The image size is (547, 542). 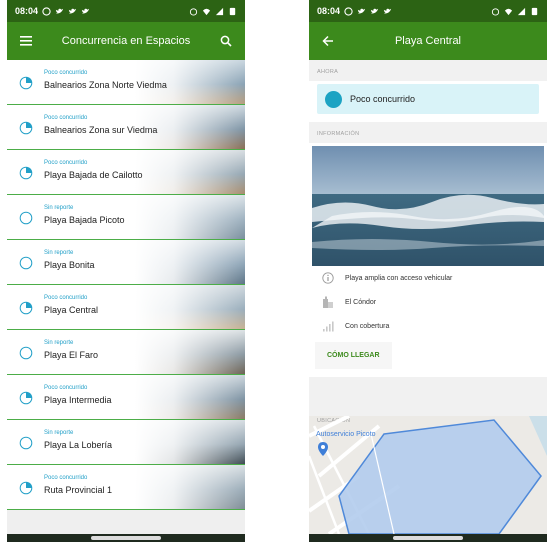 What do you see at coordinates (126, 487) in the screenshot?
I see `place-list-item: Poco concurrido Ruta Provincial 1` at bounding box center [126, 487].